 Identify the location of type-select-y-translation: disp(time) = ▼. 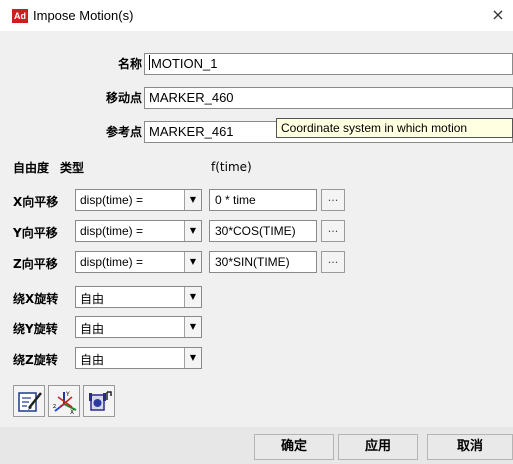
(138, 231).